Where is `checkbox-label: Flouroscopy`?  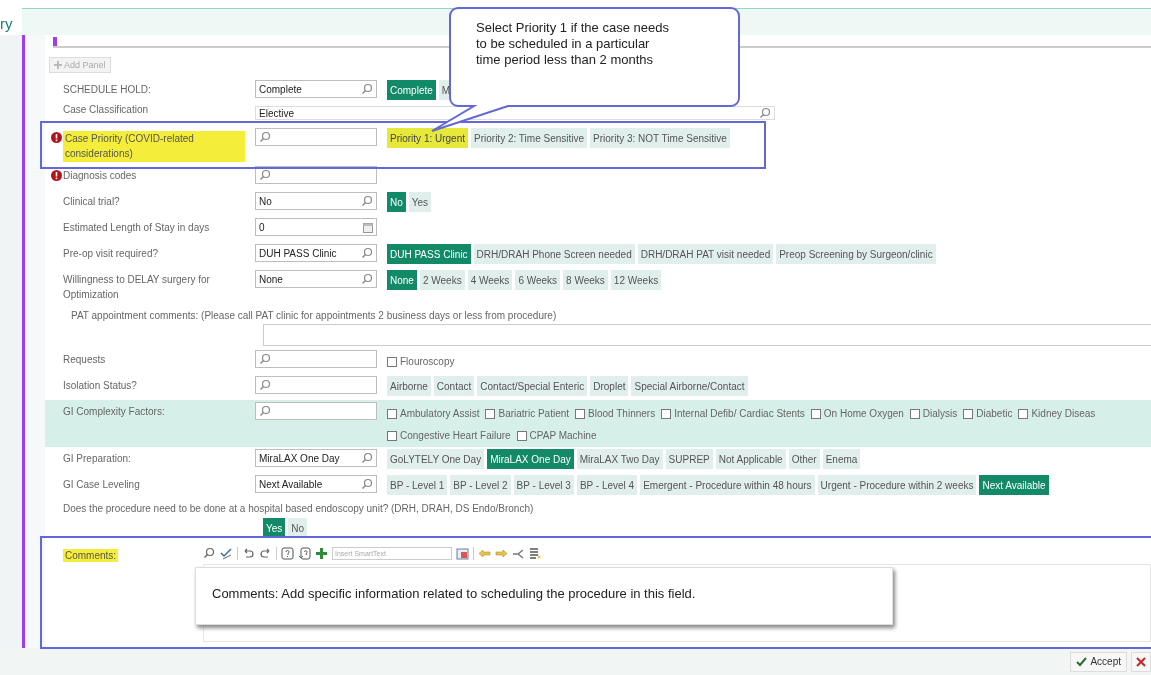
checkbox-label: Flouroscopy is located at coordinates (427, 361).